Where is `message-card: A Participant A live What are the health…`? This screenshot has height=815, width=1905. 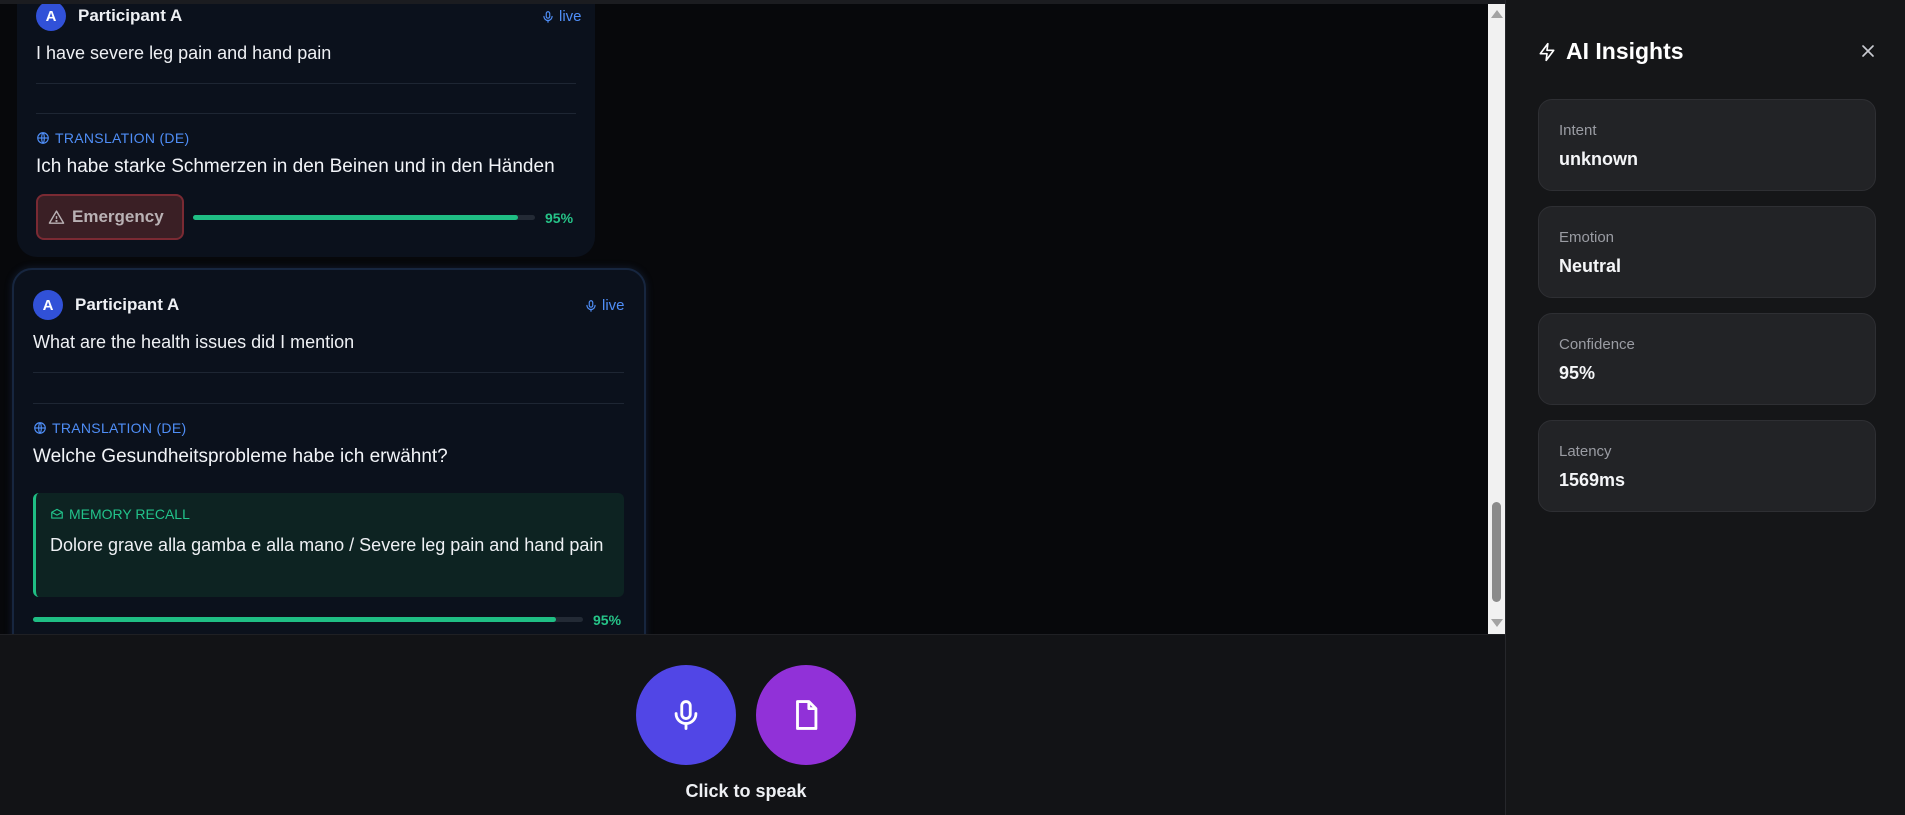 message-card: A Participant A live What are the health… is located at coordinates (329, 451).